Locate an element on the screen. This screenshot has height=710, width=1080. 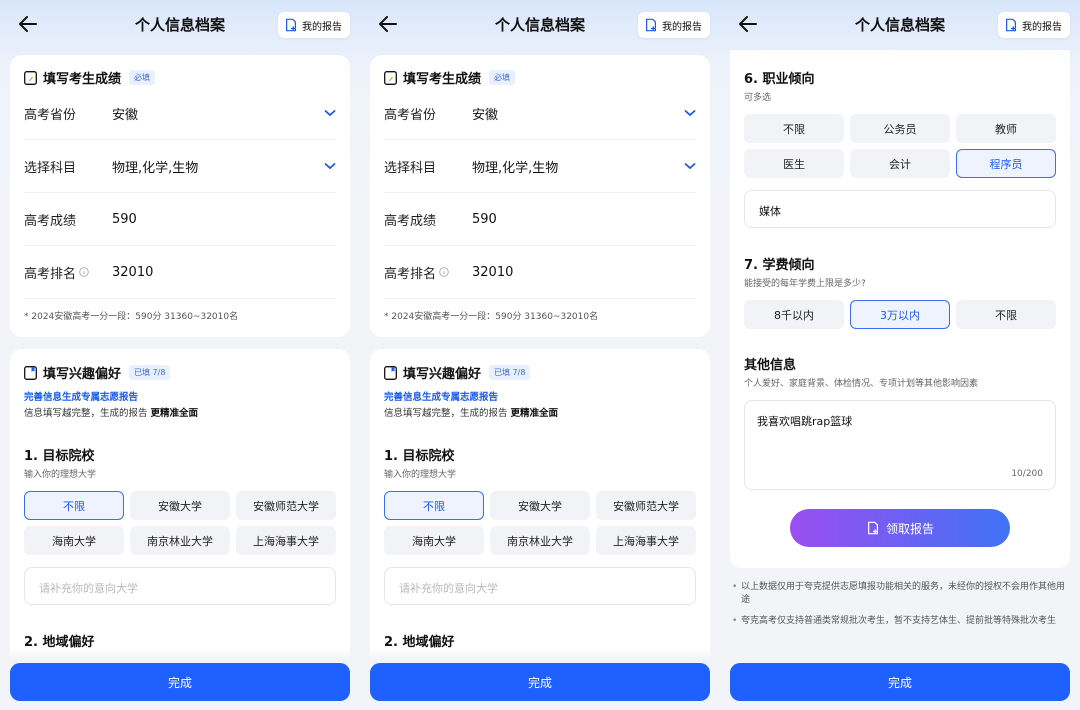
q1-title: 1. 目标院校 is located at coordinates (419, 456).